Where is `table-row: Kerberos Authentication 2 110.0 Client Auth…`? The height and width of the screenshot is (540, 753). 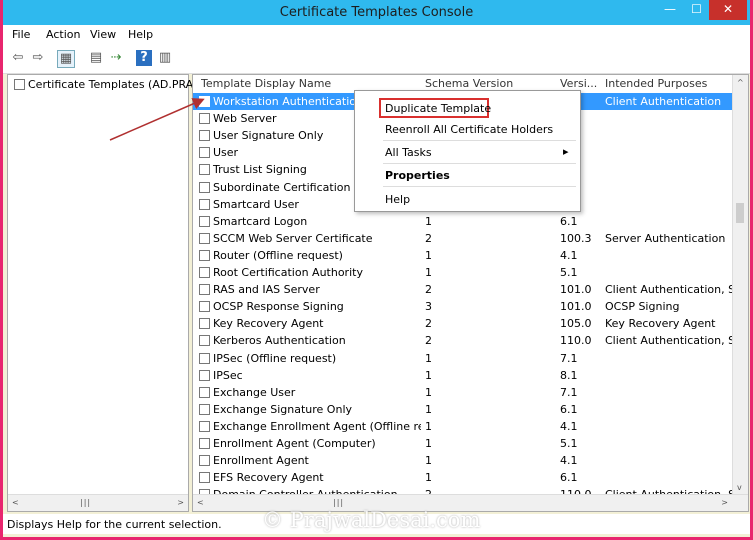
table-row: Kerberos Authentication 2 110.0 Client Auth… is located at coordinates (463, 340).